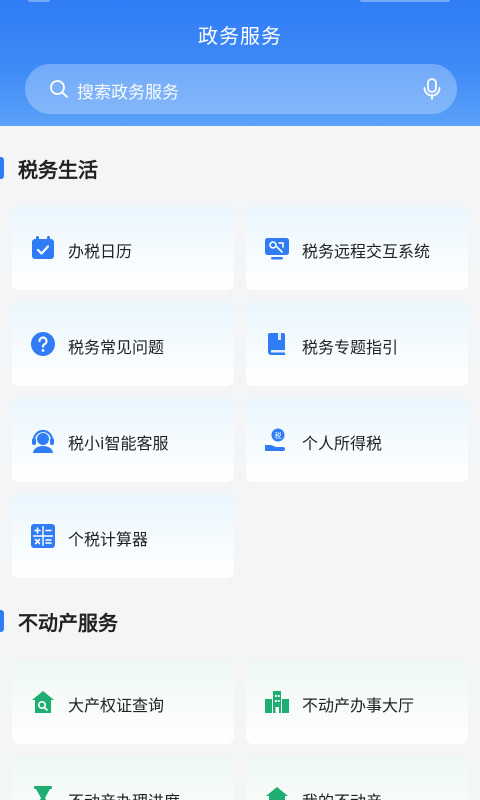  What do you see at coordinates (277, 702) in the screenshot?
I see `office-building-icon` at bounding box center [277, 702].